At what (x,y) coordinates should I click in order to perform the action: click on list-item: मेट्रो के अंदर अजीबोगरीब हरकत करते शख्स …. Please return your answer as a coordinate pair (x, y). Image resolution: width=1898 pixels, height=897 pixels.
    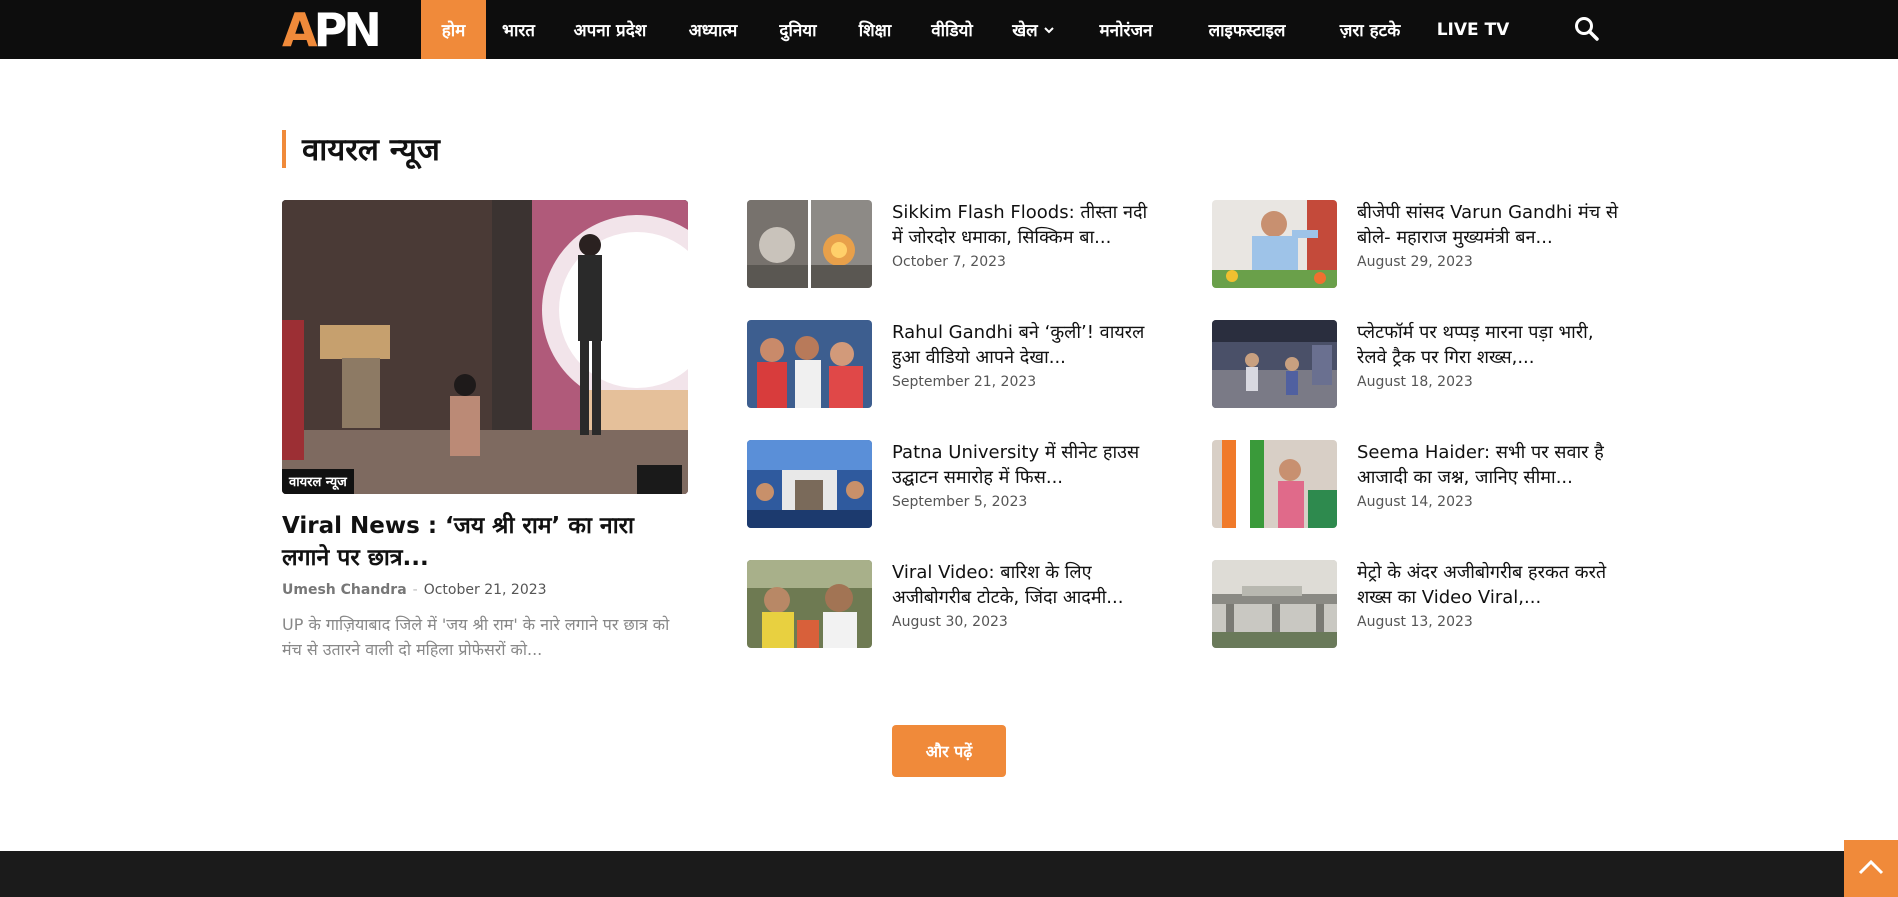
    Looking at the image, I should click on (1417, 620).